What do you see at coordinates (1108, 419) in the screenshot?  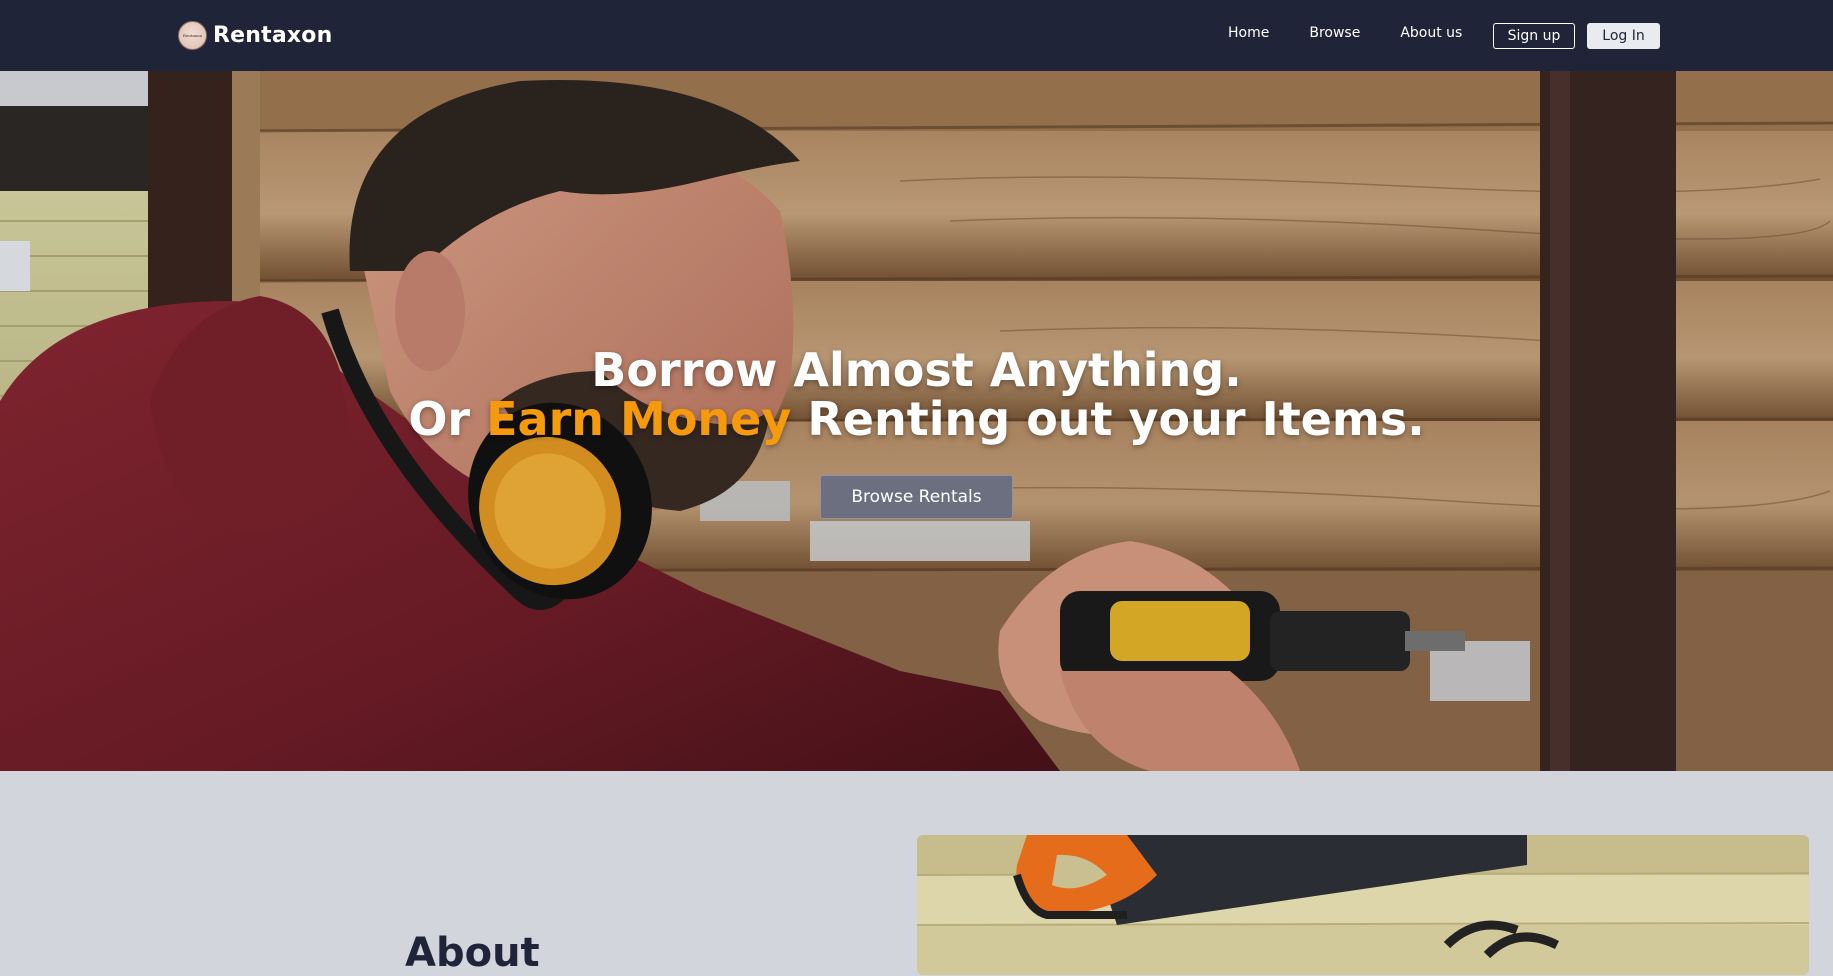 I see `hero-title-suffix: Renting out your Items.` at bounding box center [1108, 419].